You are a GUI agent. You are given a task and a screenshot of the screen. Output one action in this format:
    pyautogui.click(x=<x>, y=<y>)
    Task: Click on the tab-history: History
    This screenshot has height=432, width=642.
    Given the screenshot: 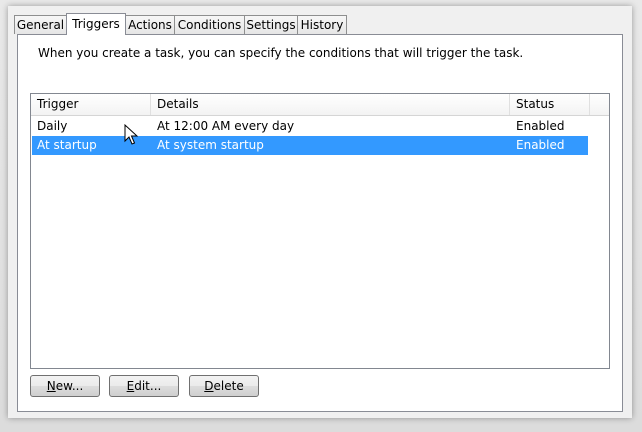 What is the action you would take?
    pyautogui.click(x=322, y=24)
    